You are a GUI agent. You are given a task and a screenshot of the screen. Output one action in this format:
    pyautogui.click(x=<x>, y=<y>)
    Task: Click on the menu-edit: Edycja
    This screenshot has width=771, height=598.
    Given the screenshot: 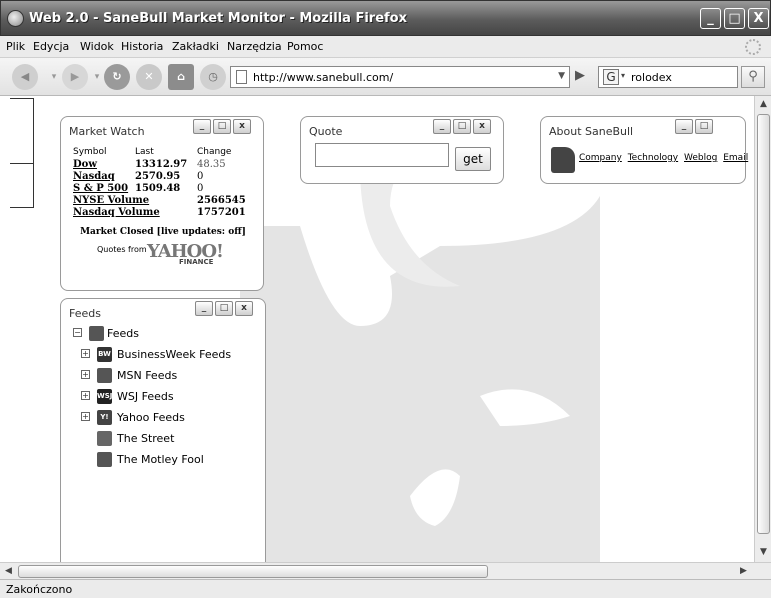 What is the action you would take?
    pyautogui.click(x=51, y=46)
    